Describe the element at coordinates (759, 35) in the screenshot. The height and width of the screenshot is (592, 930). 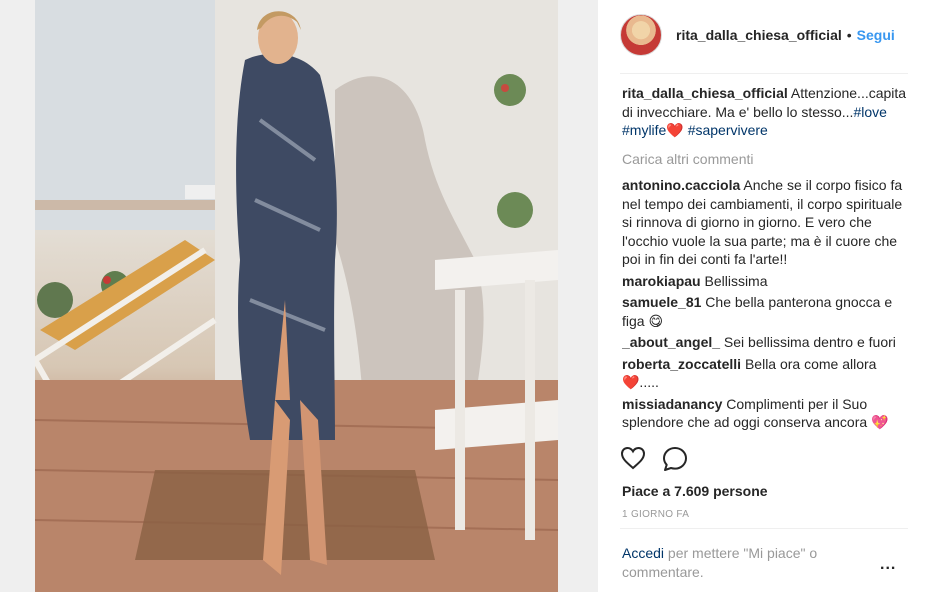
I see `header-username: rita_dalla_chiesa_official` at that location.